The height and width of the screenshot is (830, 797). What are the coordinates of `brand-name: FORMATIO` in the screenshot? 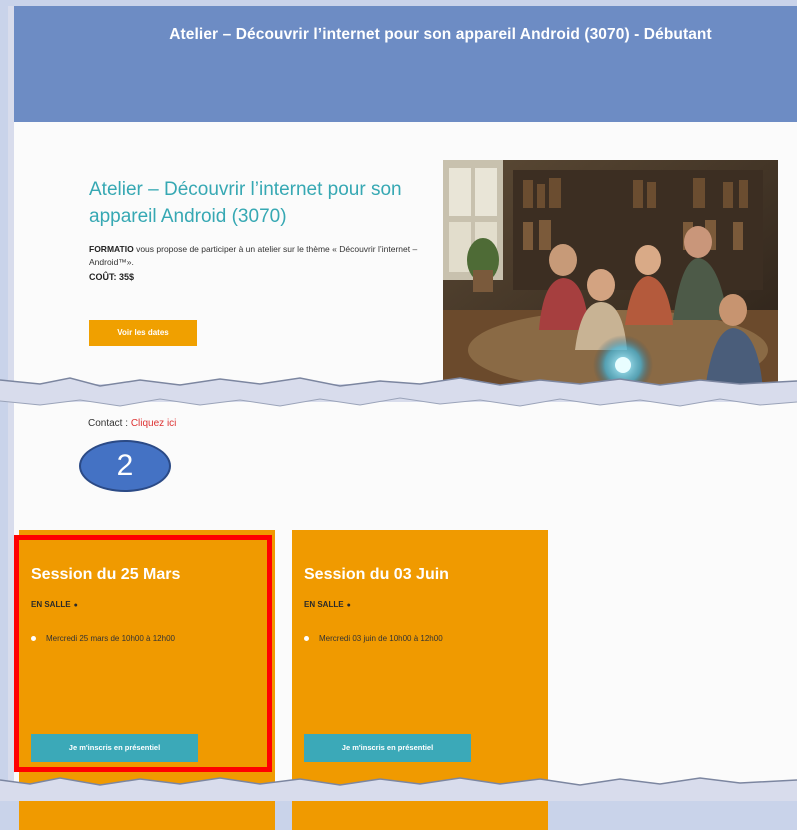 It's located at (111, 249).